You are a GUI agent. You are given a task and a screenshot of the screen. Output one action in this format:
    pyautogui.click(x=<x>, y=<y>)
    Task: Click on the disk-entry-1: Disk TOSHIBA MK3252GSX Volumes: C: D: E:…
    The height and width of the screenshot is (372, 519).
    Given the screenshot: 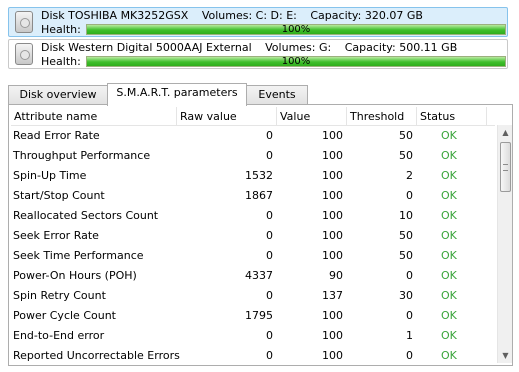 What is the action you would take?
    pyautogui.click(x=258, y=22)
    